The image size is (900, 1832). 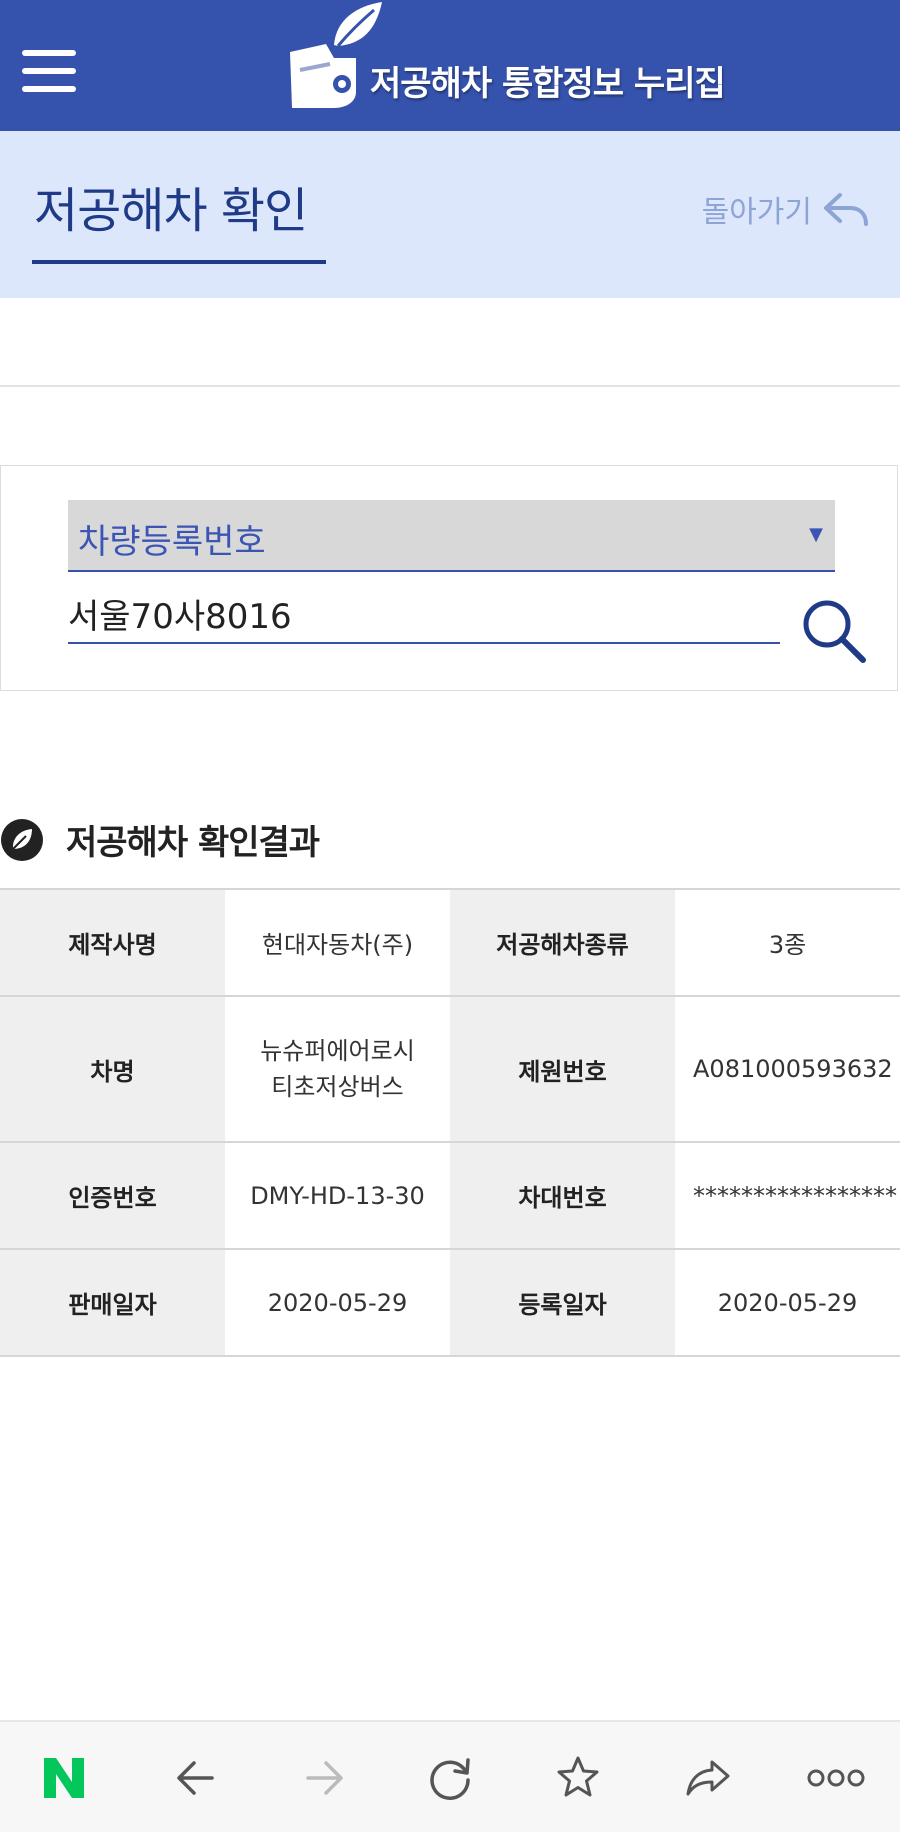 What do you see at coordinates (846, 209) in the screenshot?
I see `reply-arrow-icon` at bounding box center [846, 209].